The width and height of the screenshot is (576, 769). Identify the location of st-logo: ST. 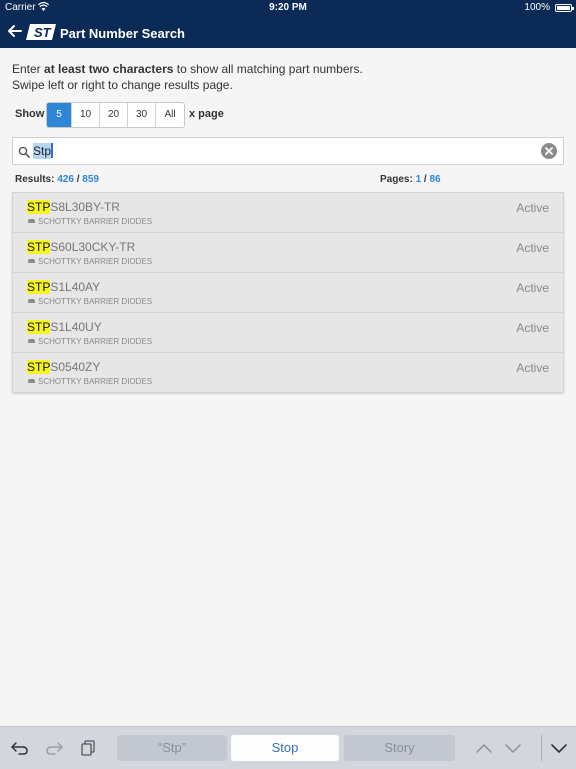
(41, 32).